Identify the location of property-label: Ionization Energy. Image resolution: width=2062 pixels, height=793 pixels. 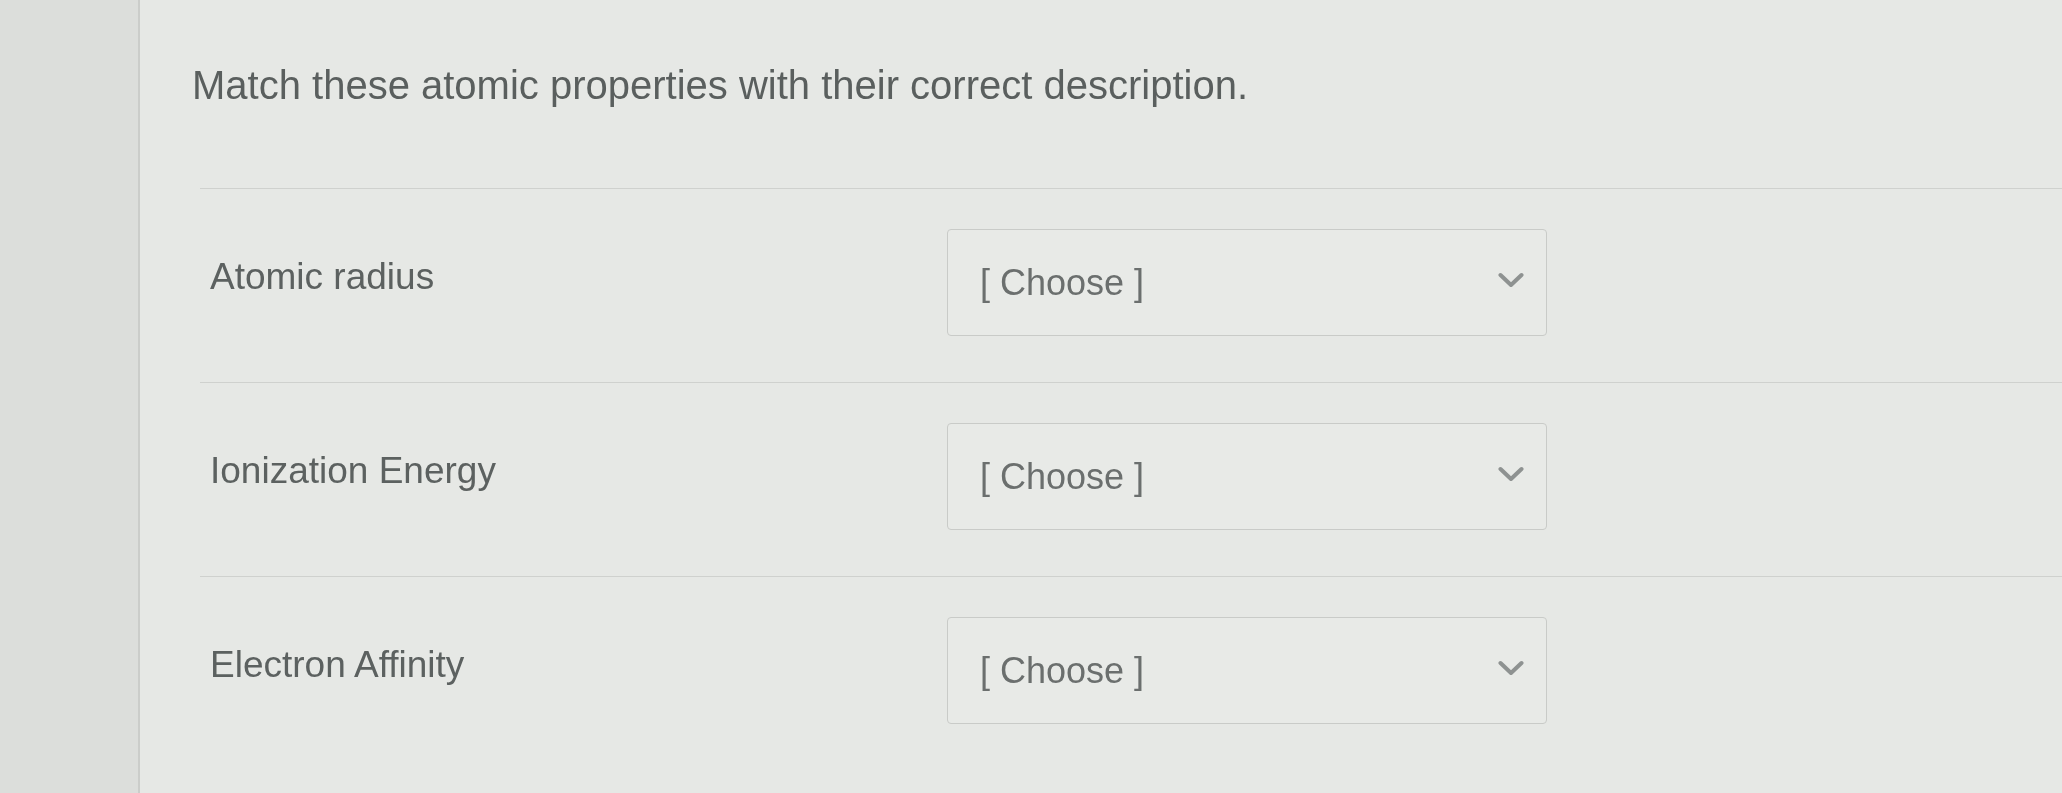
(353, 471).